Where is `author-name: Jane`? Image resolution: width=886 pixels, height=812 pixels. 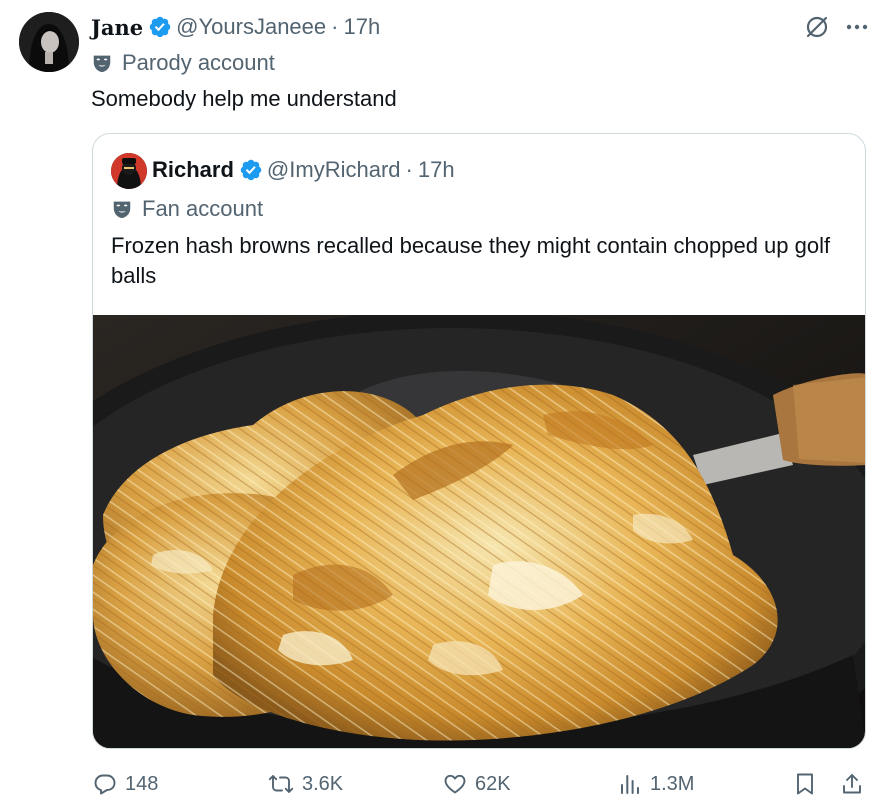 author-name: Jane is located at coordinates (117, 27).